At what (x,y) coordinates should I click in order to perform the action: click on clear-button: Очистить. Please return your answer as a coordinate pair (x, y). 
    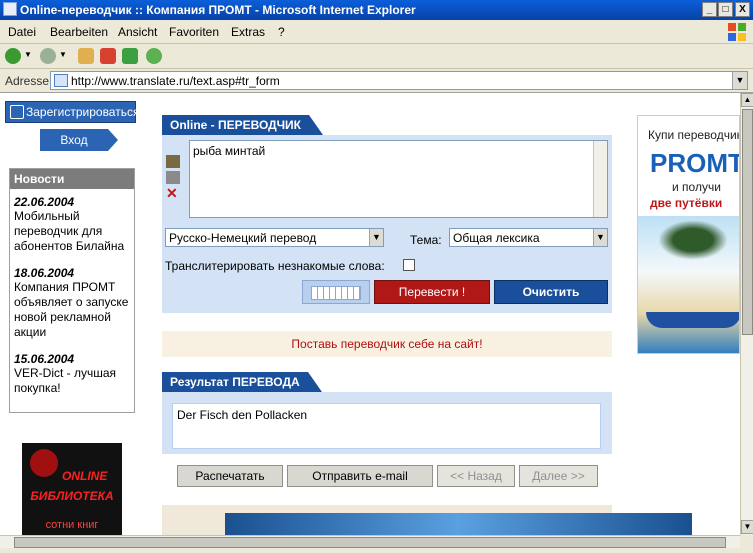
    Looking at the image, I should click on (551, 292).